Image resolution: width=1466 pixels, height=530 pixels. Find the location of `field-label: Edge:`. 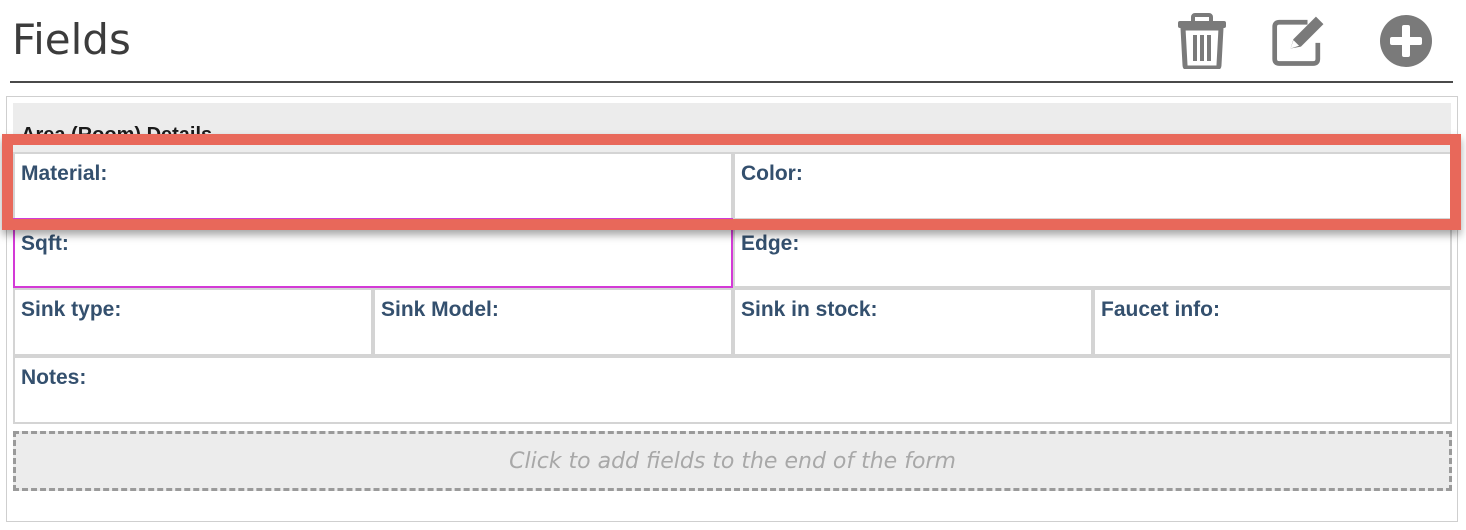

field-label: Edge: is located at coordinates (770, 243).